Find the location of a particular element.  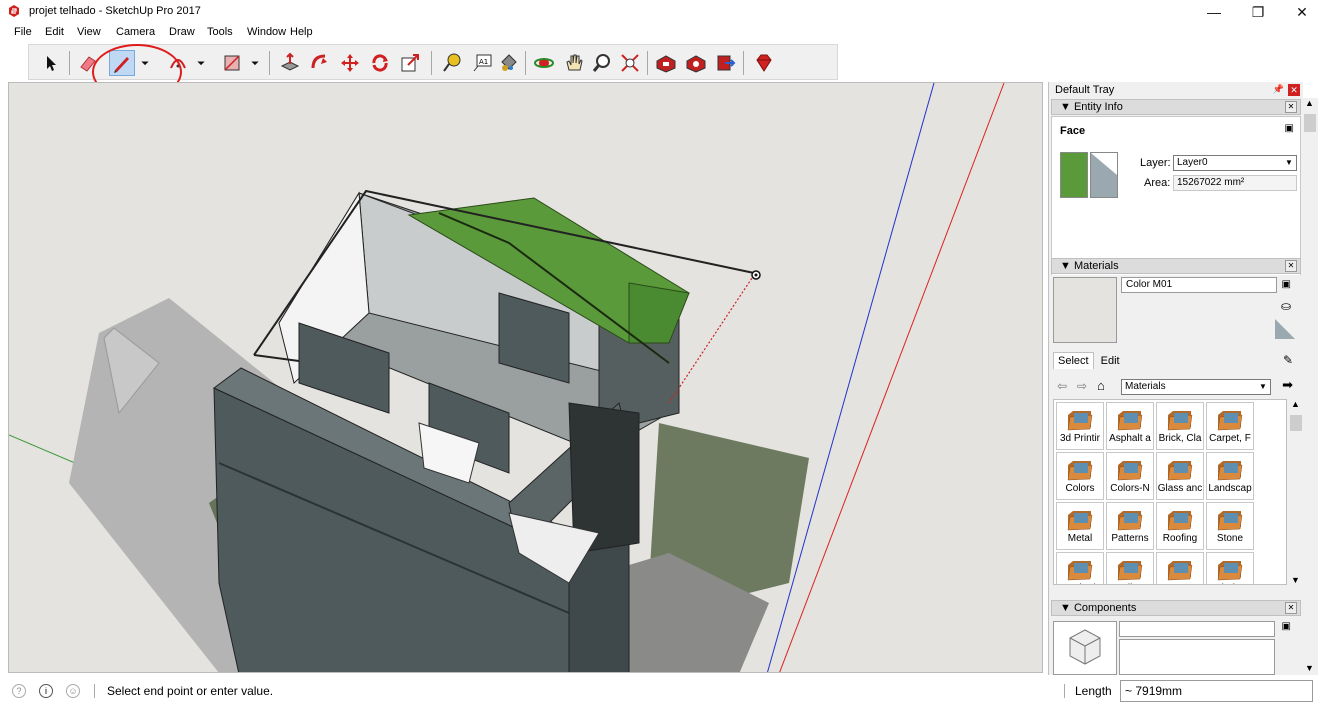

layer-select: Layer0 ▼ is located at coordinates (1235, 163).